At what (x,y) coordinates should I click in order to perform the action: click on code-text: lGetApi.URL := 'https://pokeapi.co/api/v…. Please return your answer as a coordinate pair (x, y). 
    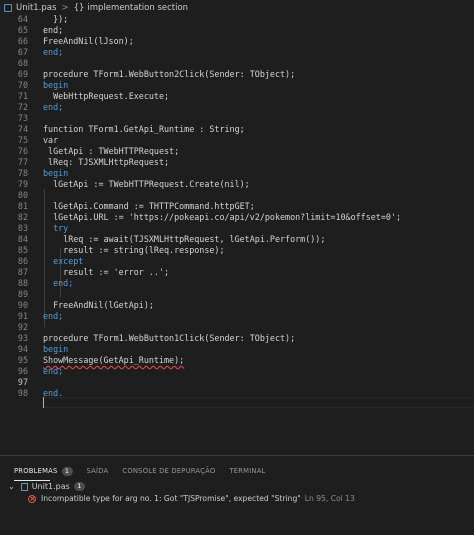
    Looking at the image, I should click on (222, 217).